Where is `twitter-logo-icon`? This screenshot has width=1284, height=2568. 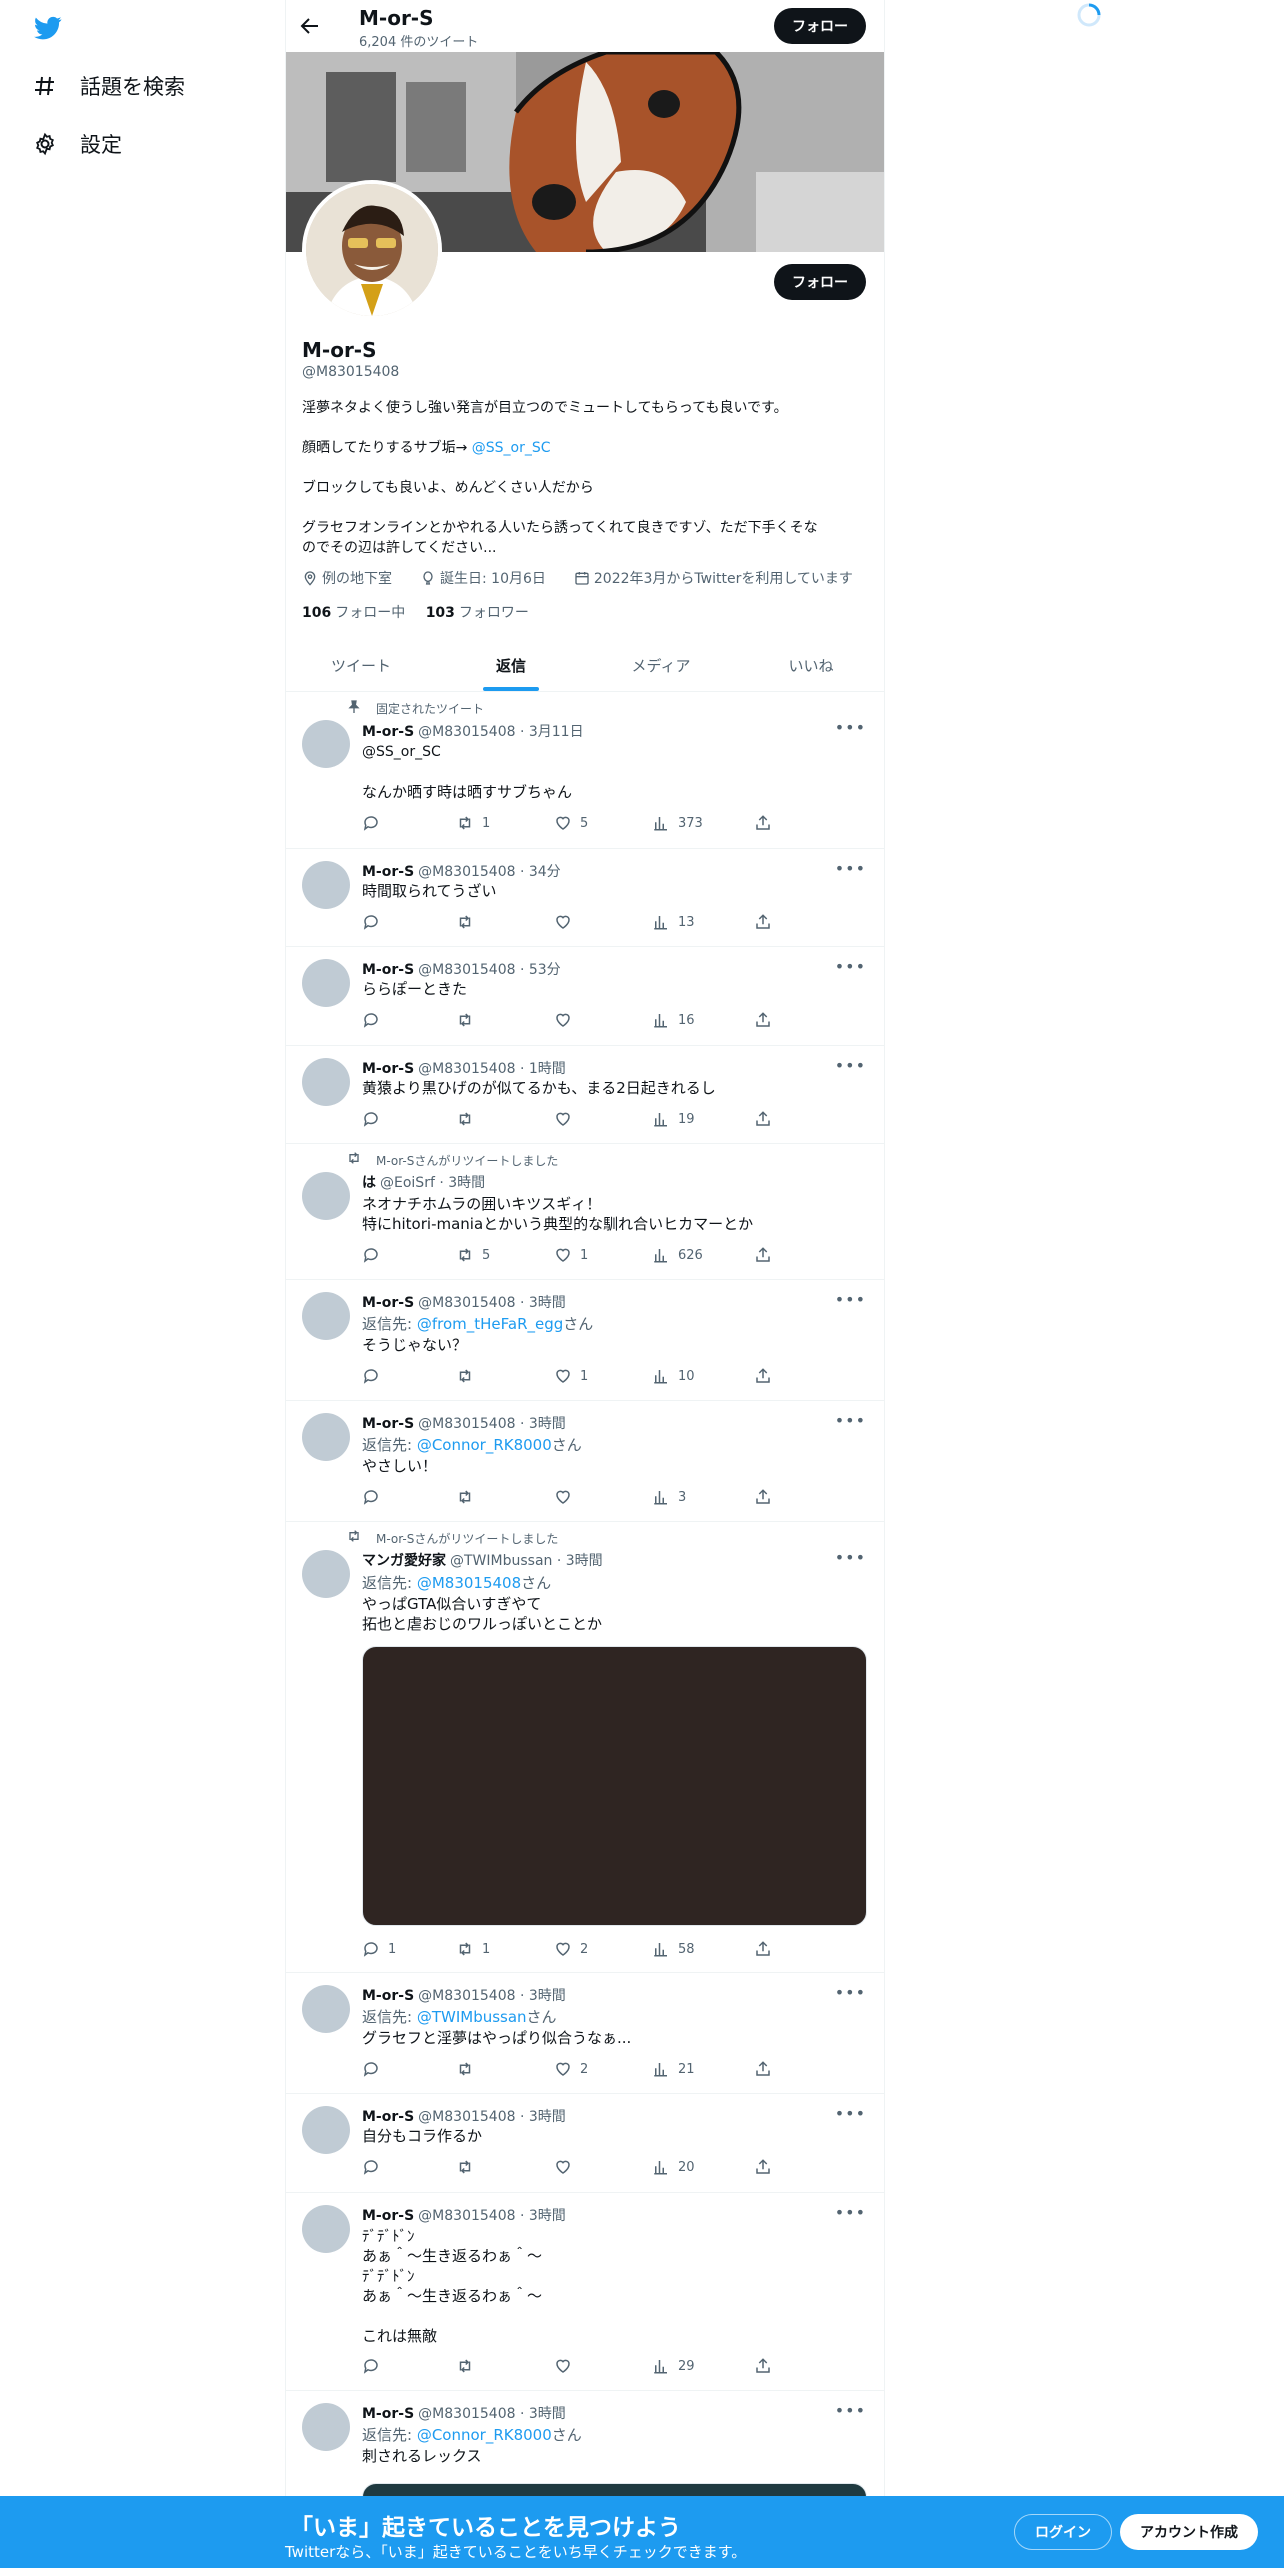
twitter-logo-icon is located at coordinates (48, 28).